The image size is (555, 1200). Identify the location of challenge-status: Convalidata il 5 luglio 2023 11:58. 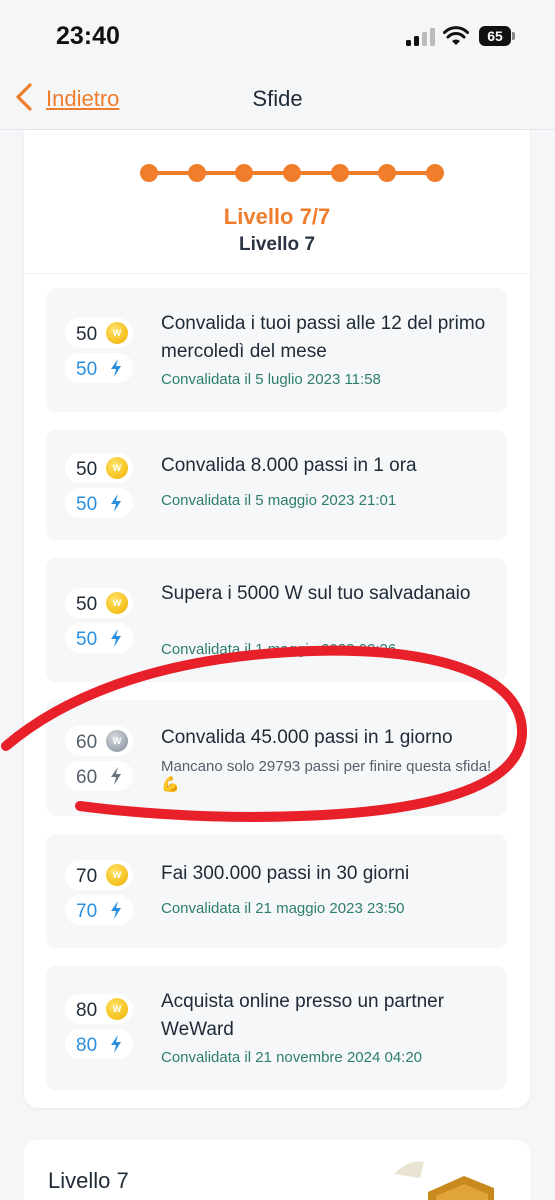
(271, 379).